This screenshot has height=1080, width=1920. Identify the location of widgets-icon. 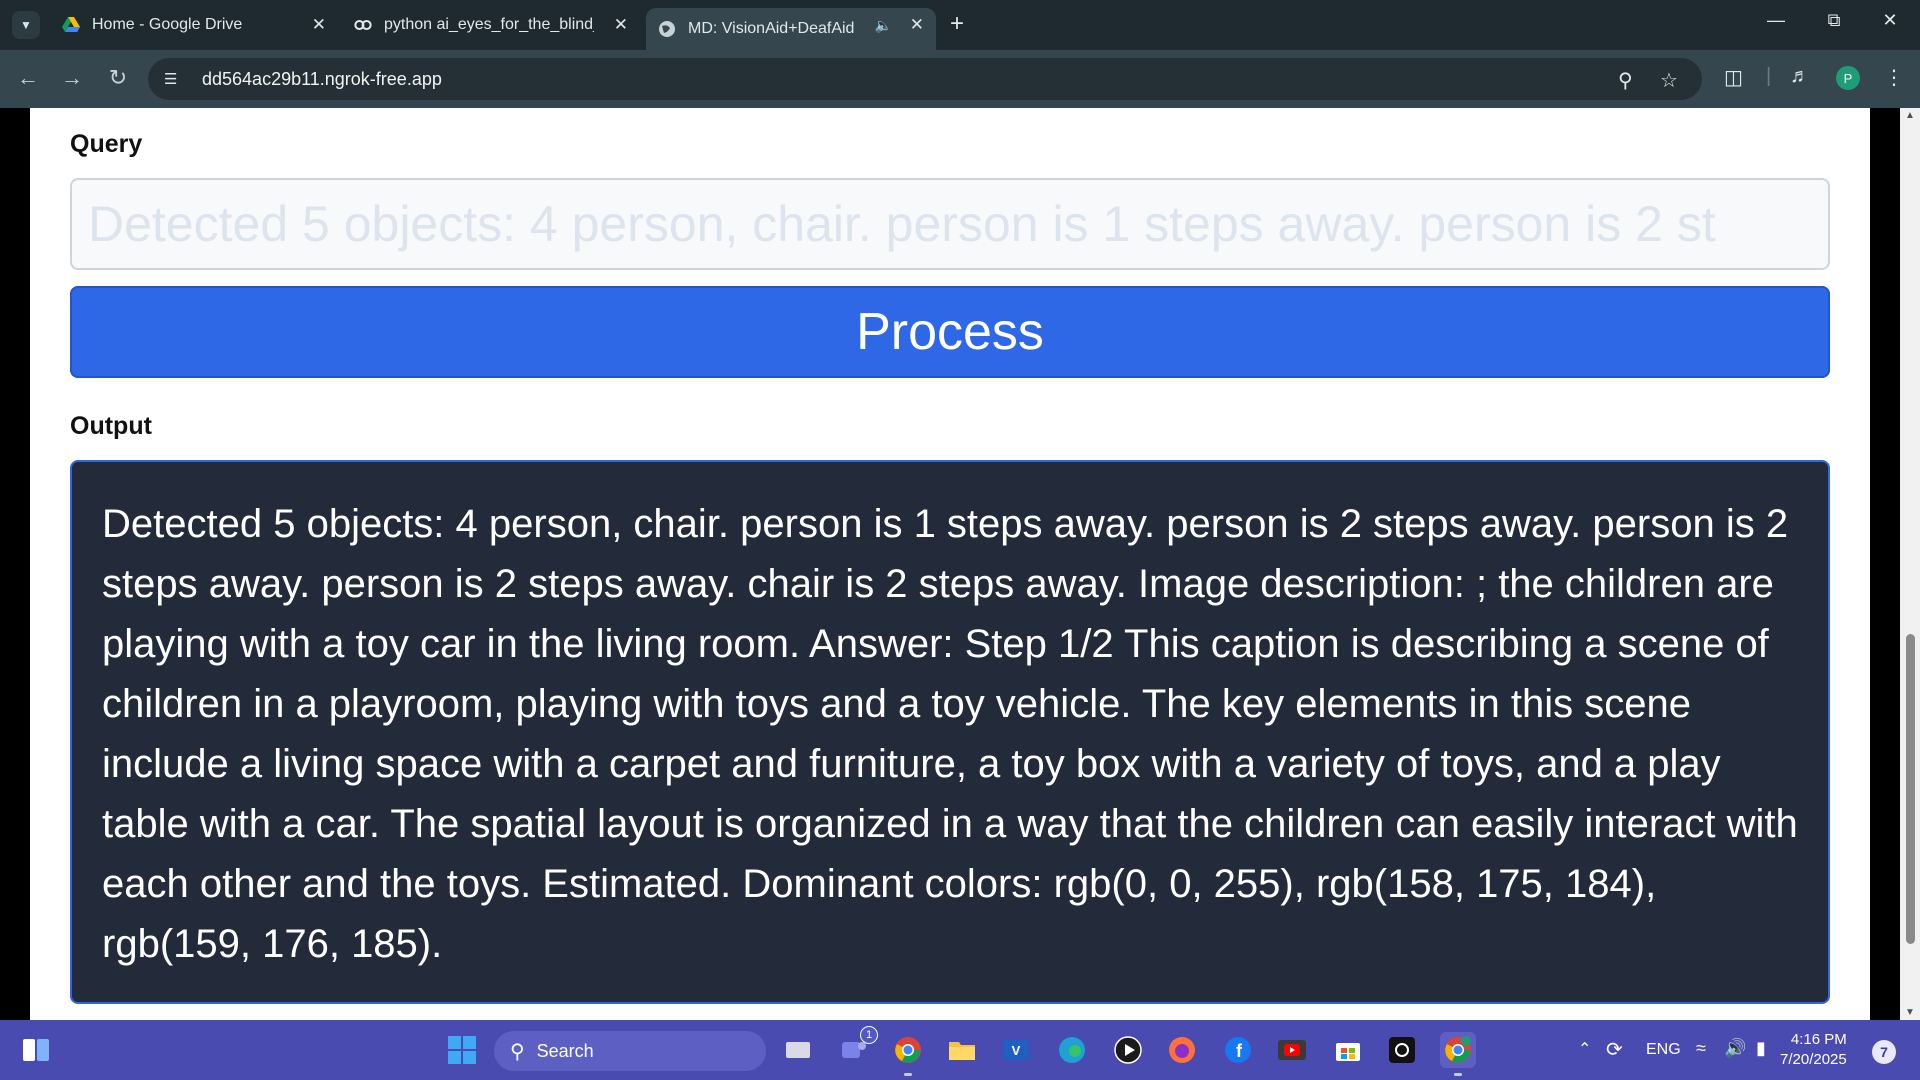
(36, 1050).